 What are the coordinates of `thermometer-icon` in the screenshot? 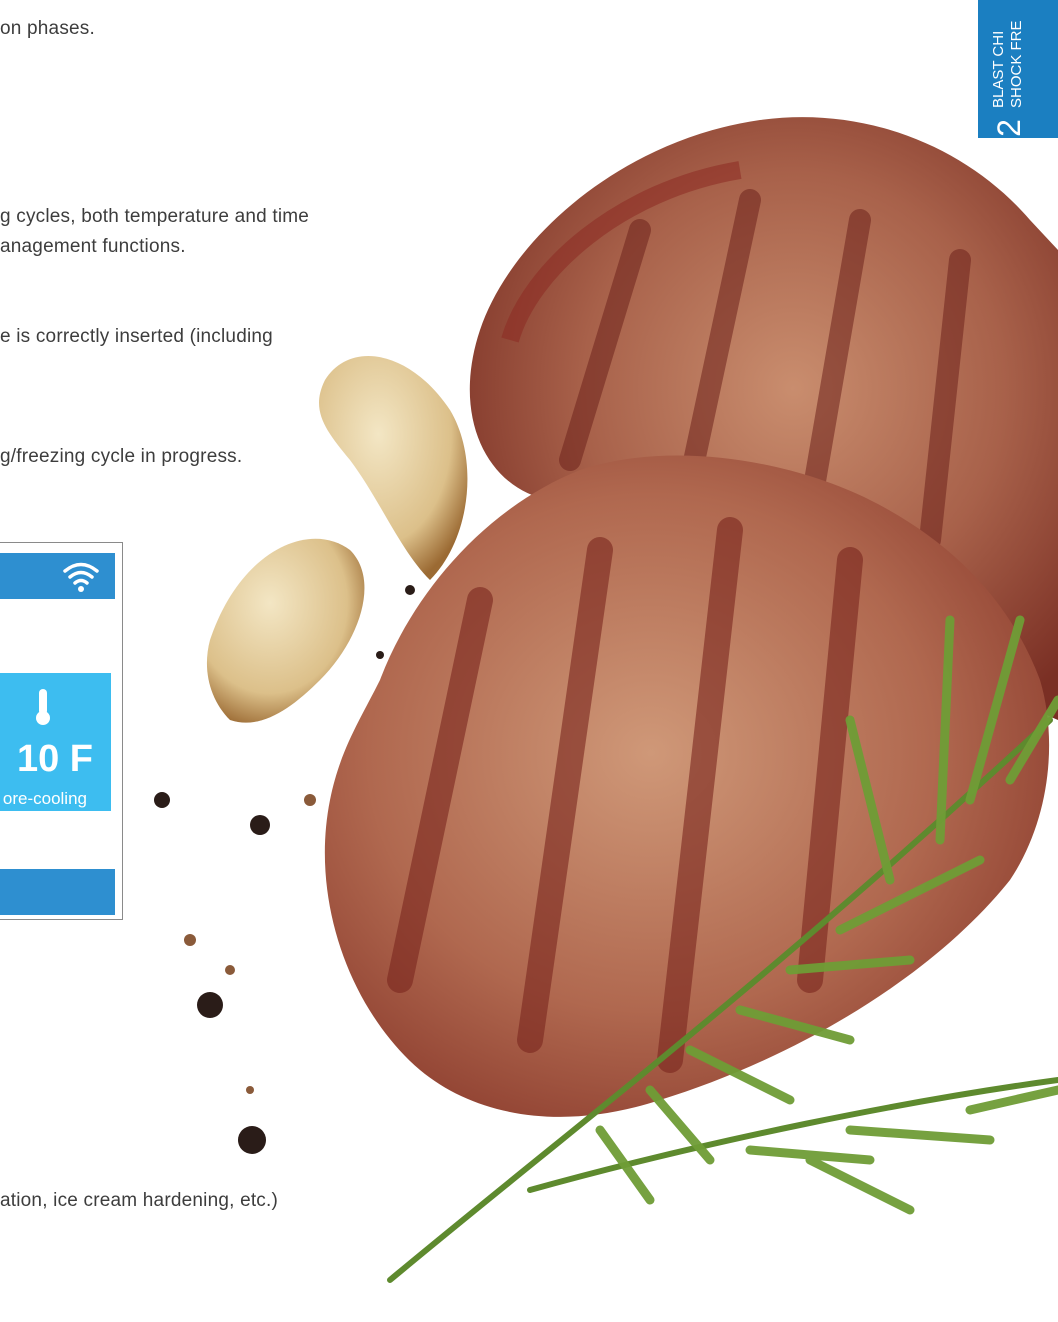 It's located at (43, 707).